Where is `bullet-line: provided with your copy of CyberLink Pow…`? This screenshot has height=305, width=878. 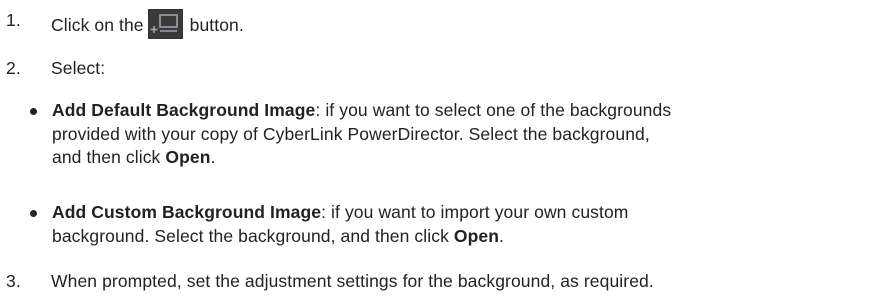
bullet-line: provided with your copy of CyberLink Pow… is located at coordinates (351, 133).